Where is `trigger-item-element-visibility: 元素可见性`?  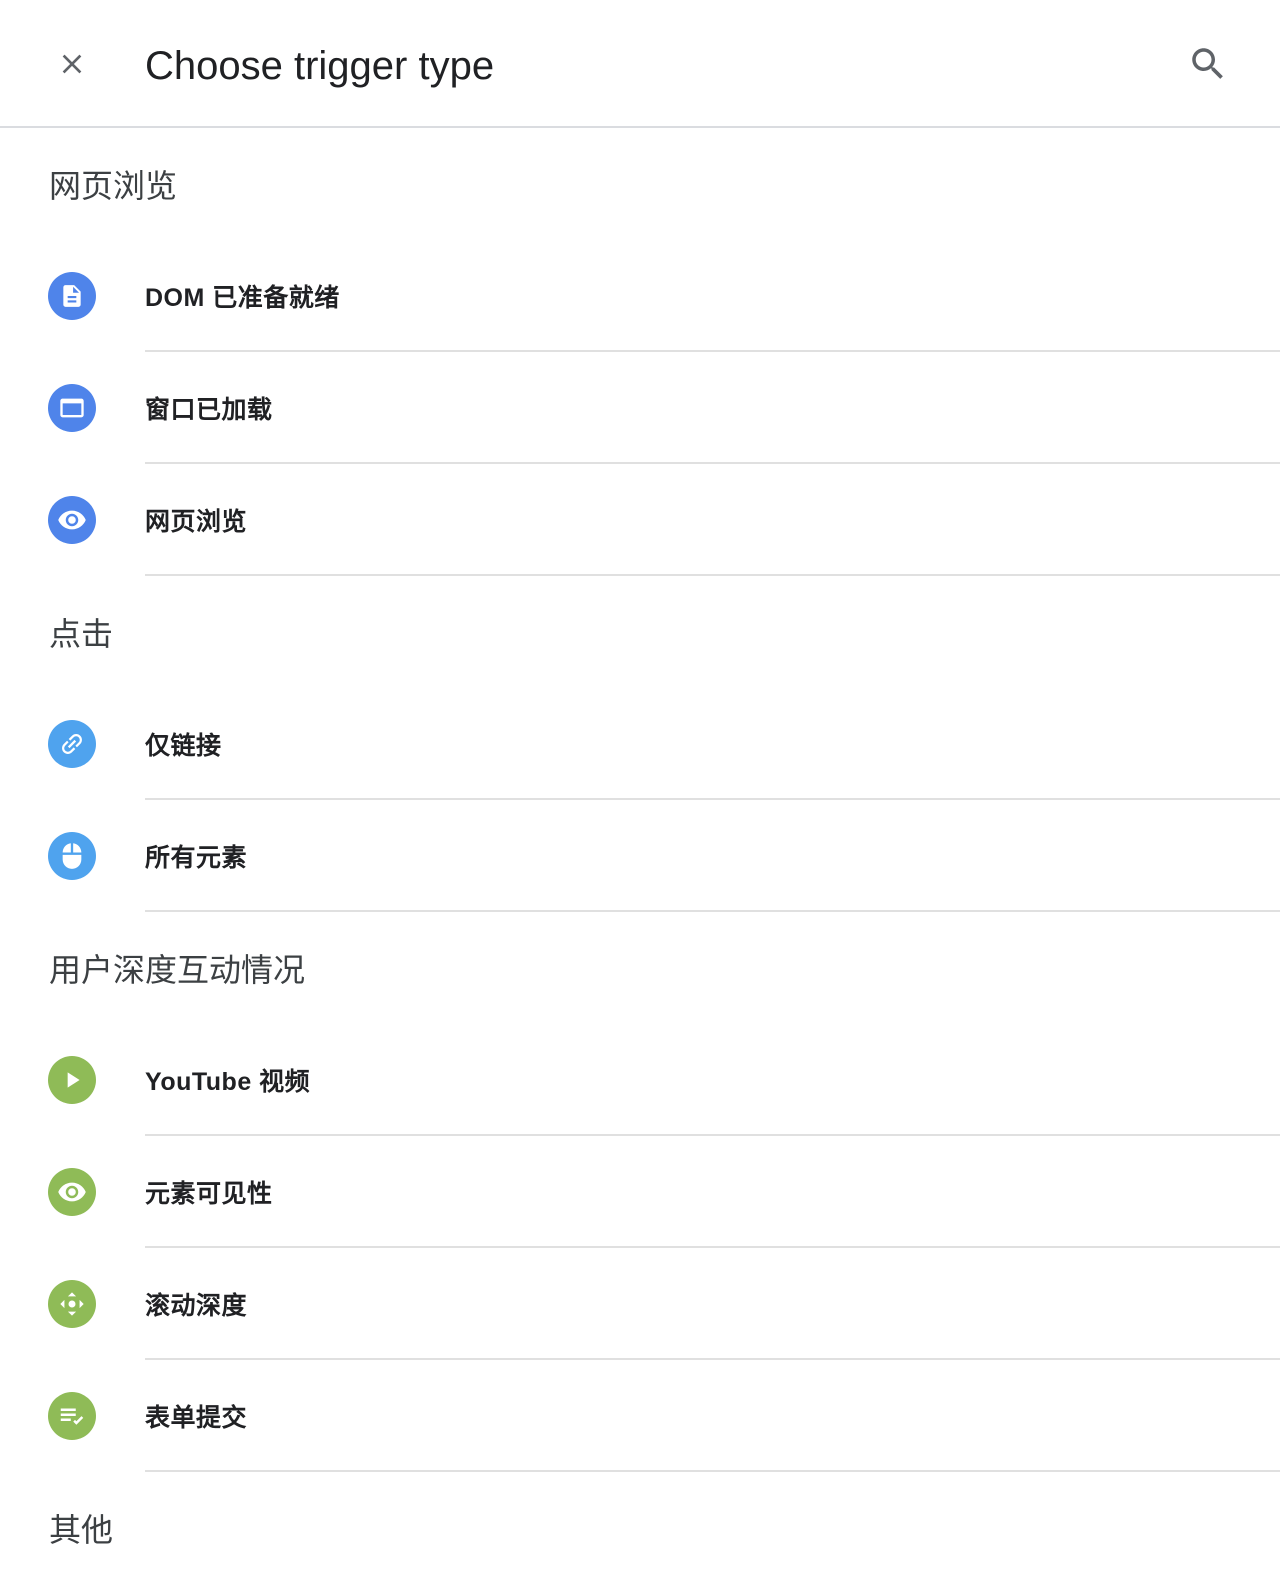
trigger-item-element-visibility: 元素可见性 is located at coordinates (640, 1192).